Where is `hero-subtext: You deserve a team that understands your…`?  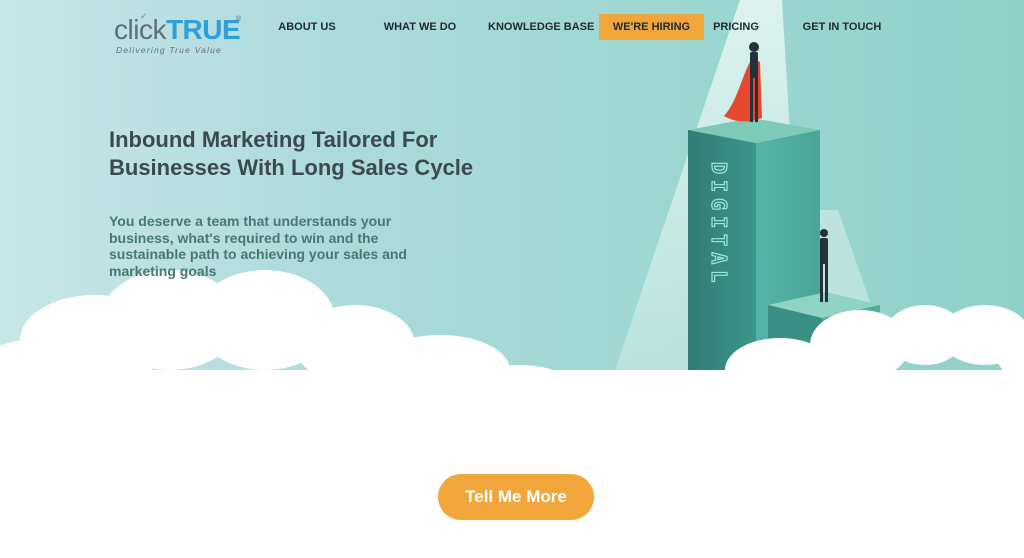
hero-subtext: You deserve a team that understands your… is located at coordinates (258, 246).